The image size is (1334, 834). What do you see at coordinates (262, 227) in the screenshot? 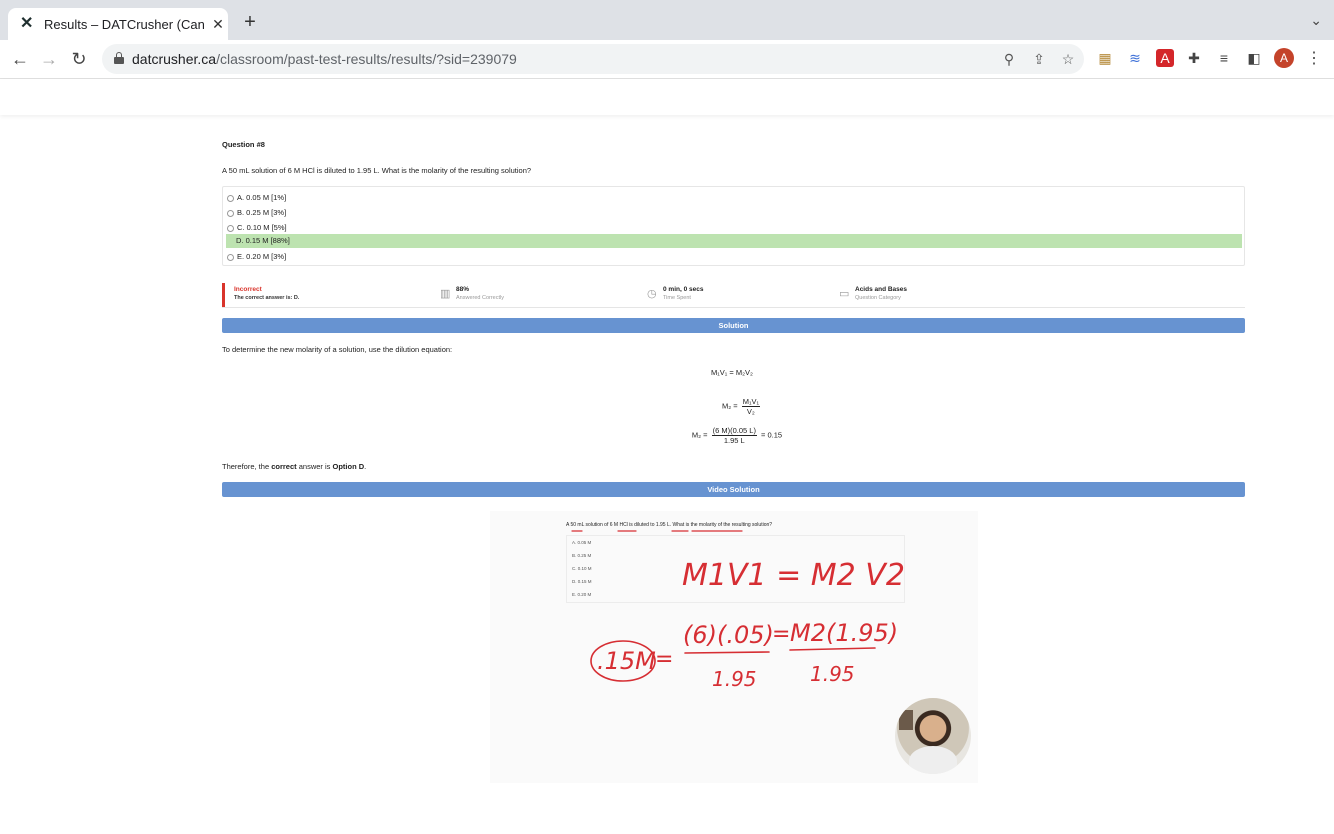
I see `option-label: C. 0.10 M [5%]` at bounding box center [262, 227].